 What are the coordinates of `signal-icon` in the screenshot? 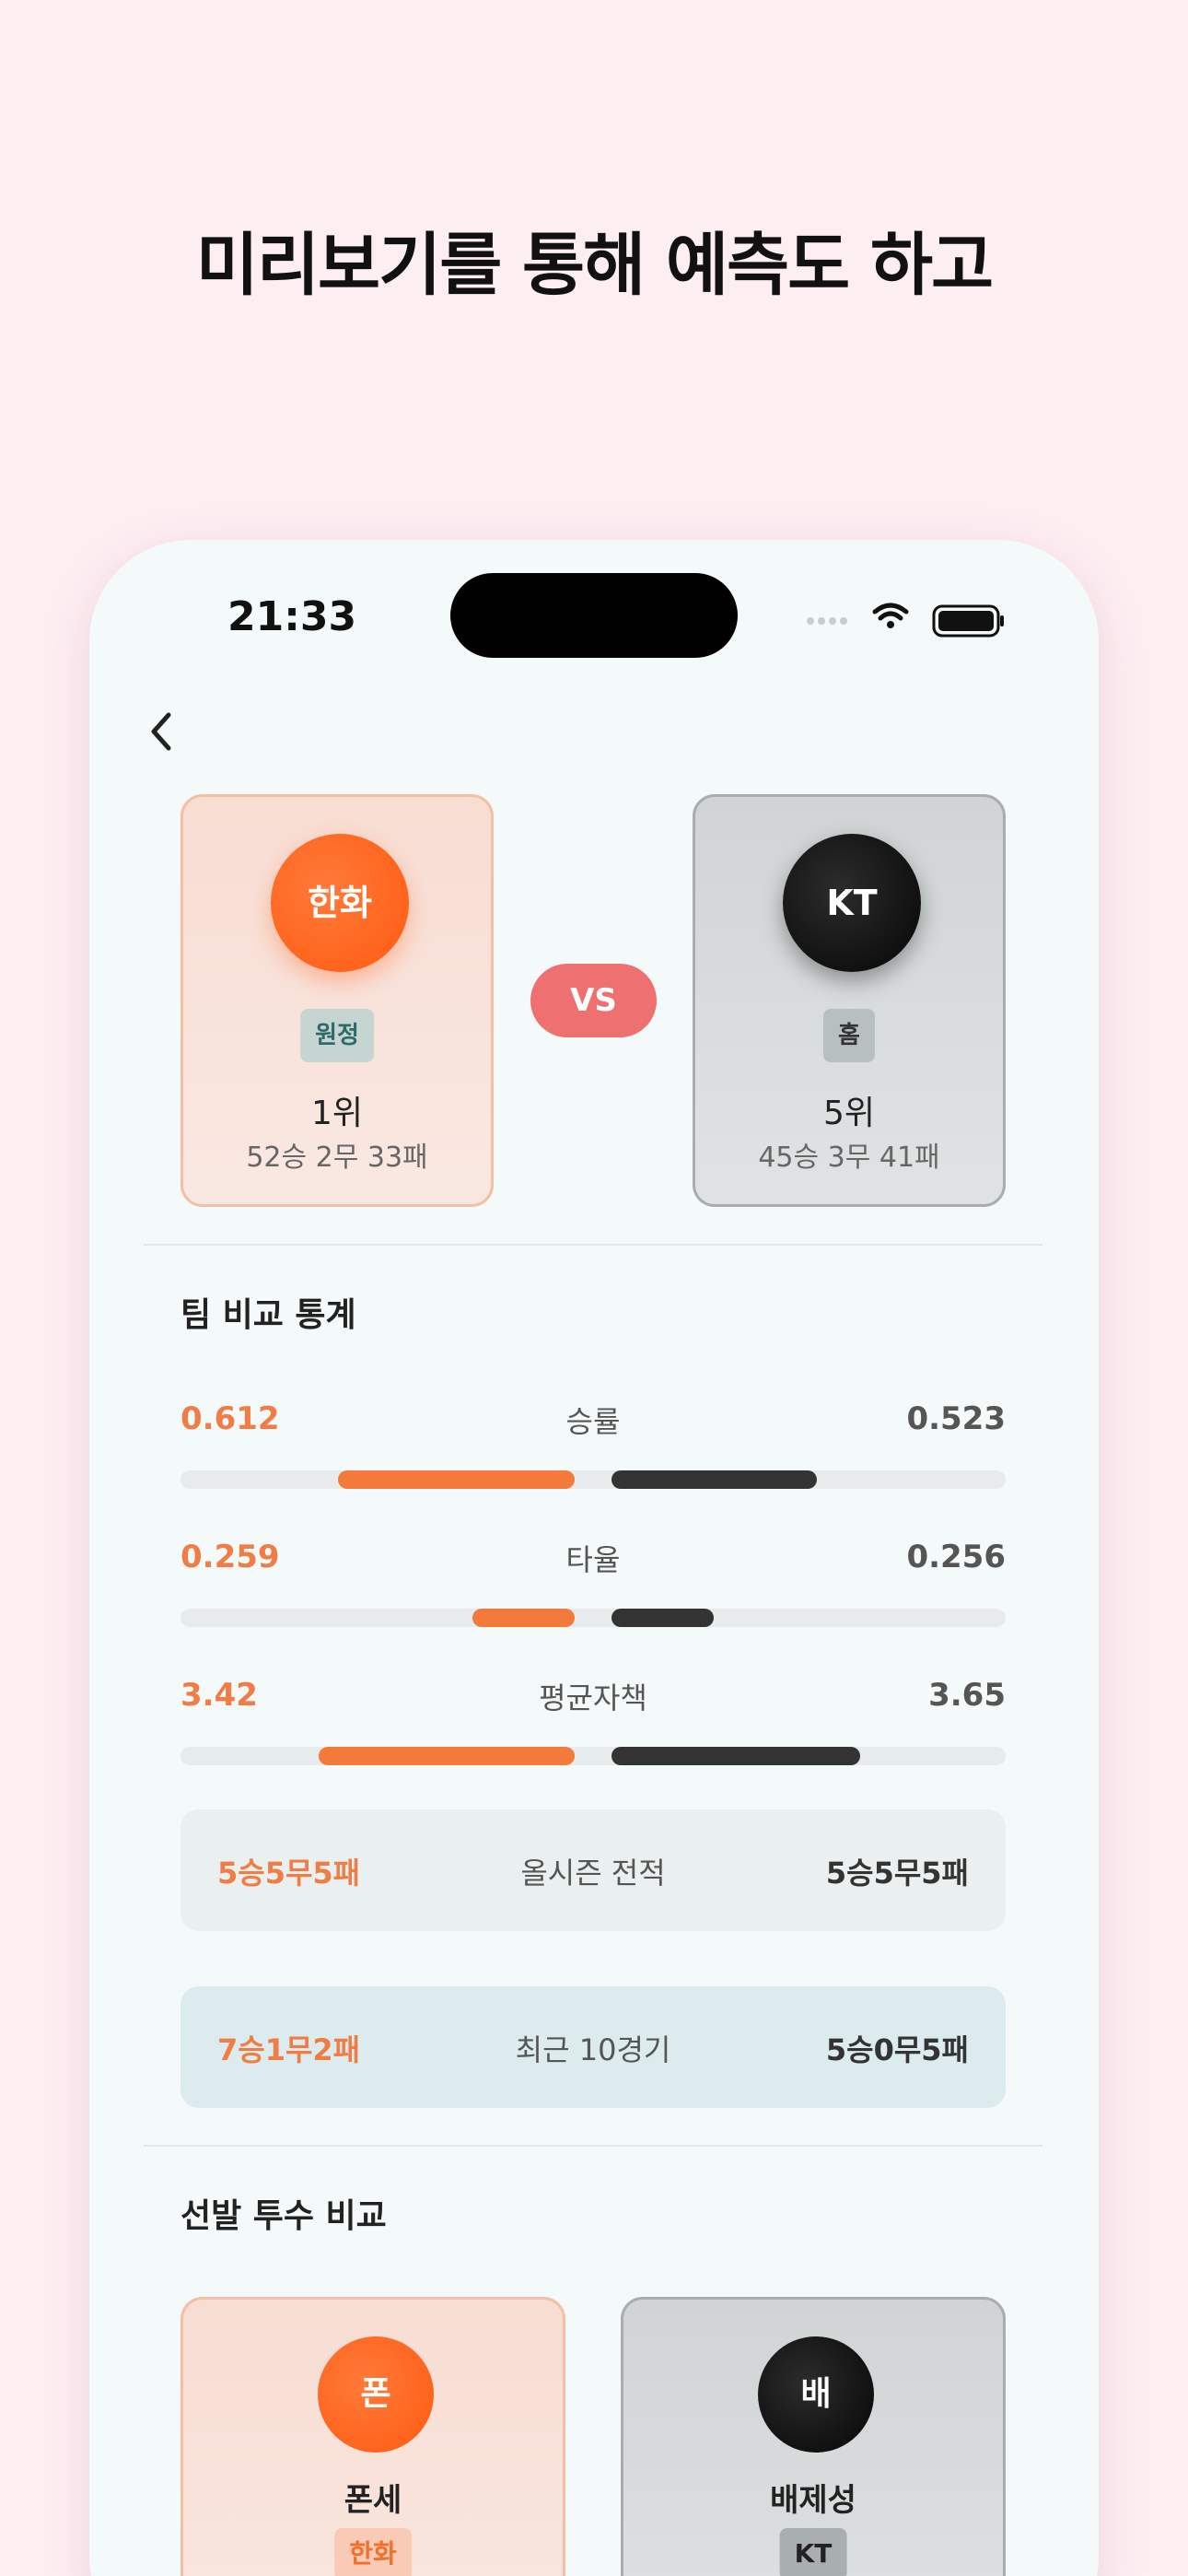 It's located at (827, 621).